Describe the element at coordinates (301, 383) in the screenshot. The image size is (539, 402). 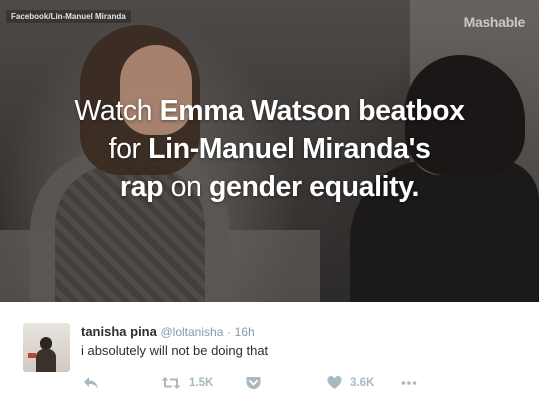
I see `tweet-actions: 1.5K 3.6K` at that location.